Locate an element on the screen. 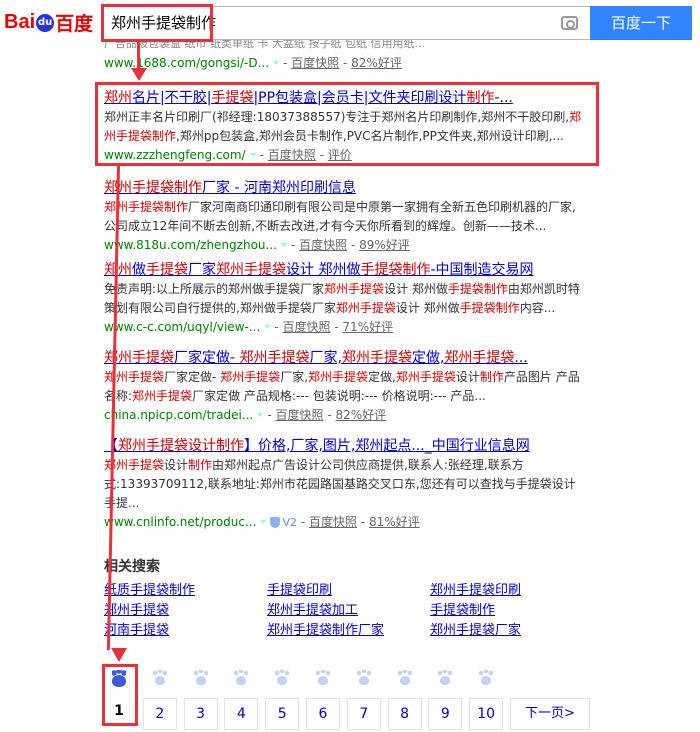 The width and height of the screenshot is (700, 732). rating-link: 89%好评 is located at coordinates (384, 245).